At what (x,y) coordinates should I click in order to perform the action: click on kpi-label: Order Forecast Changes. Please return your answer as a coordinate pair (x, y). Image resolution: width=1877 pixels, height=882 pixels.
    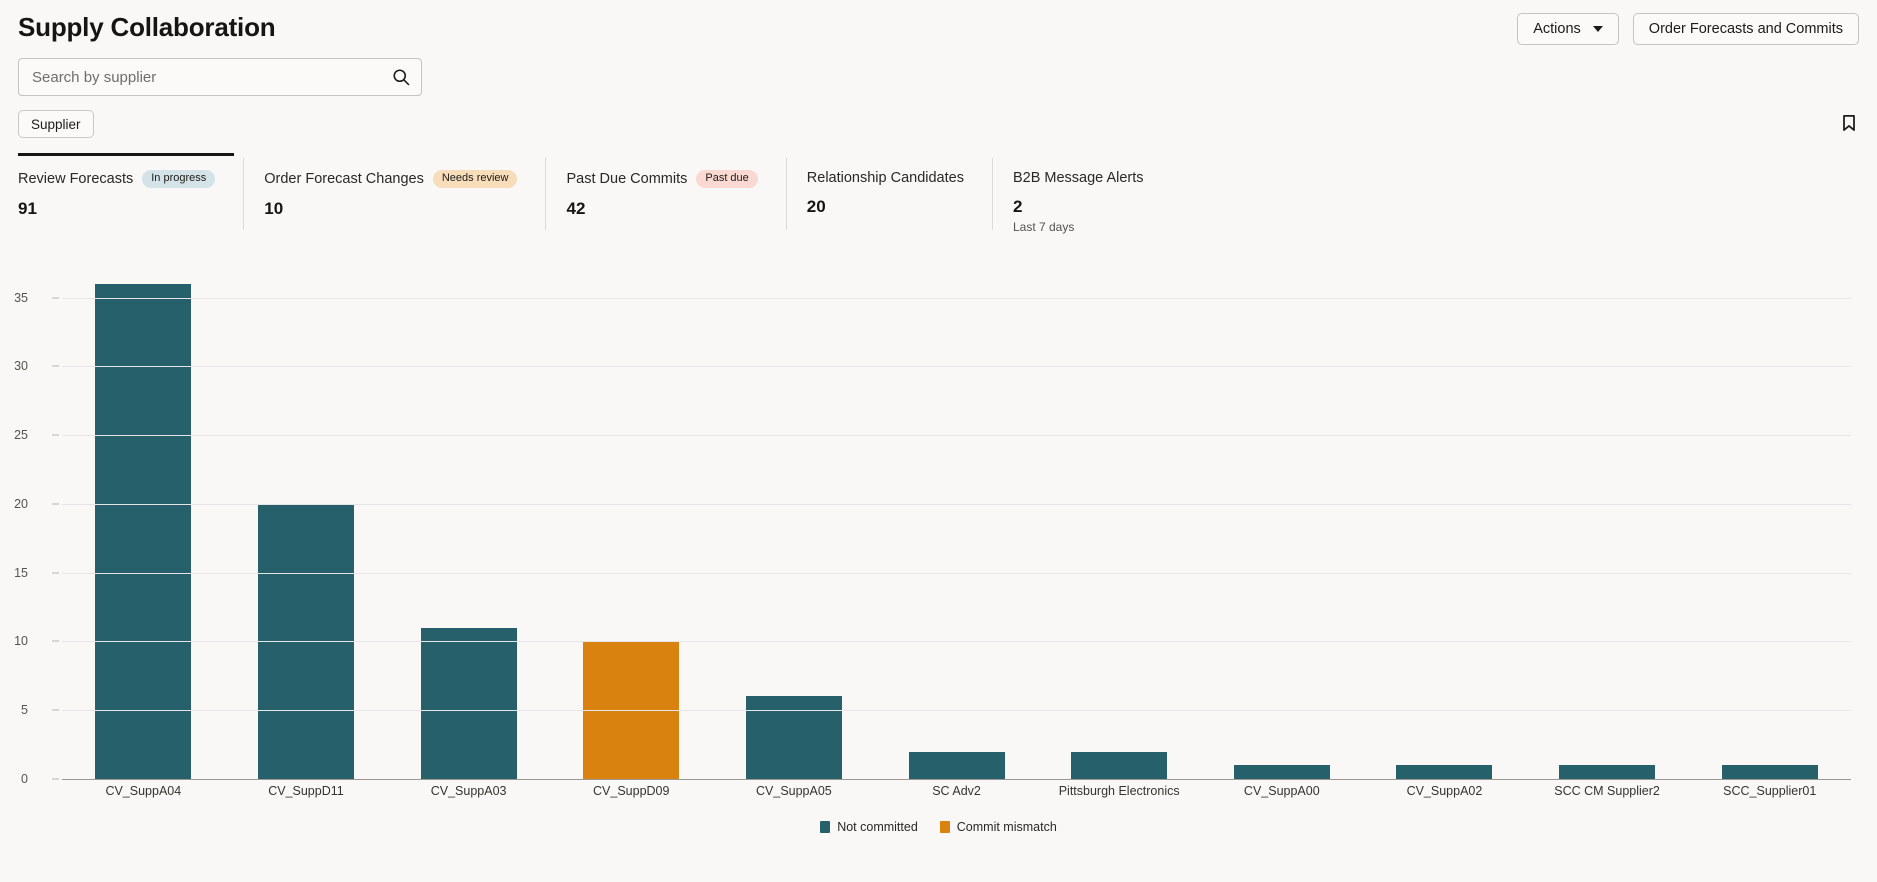
    Looking at the image, I should click on (344, 179).